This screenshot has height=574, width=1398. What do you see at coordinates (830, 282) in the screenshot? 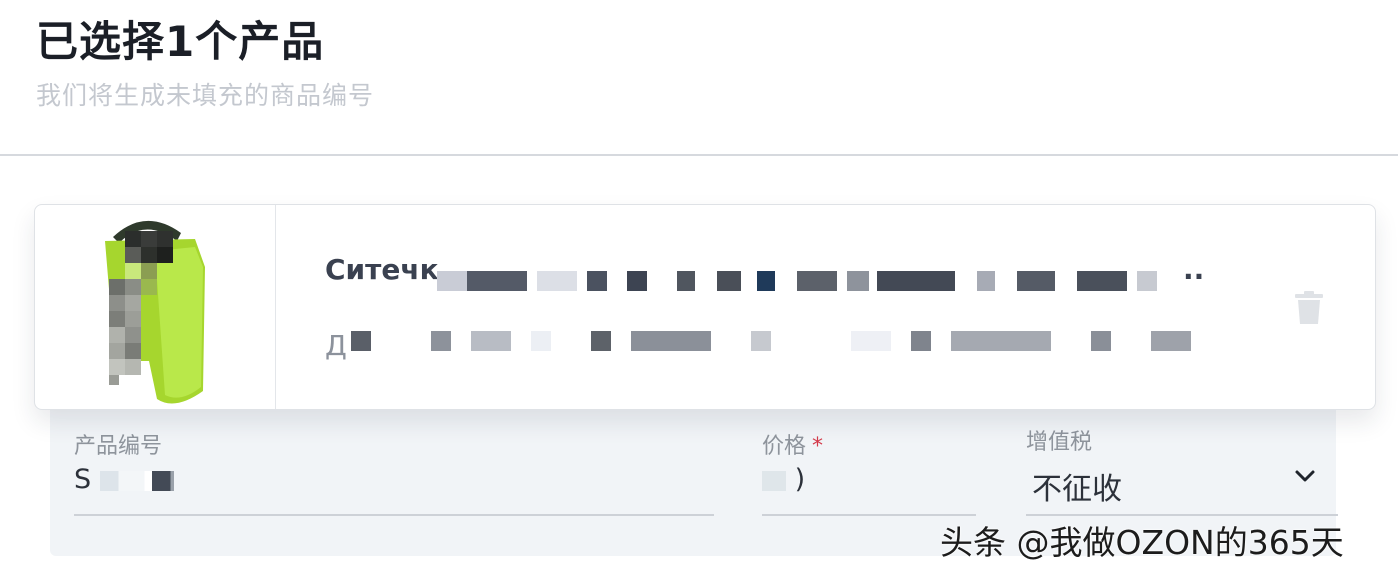
I see `redacted-title-text` at bounding box center [830, 282].